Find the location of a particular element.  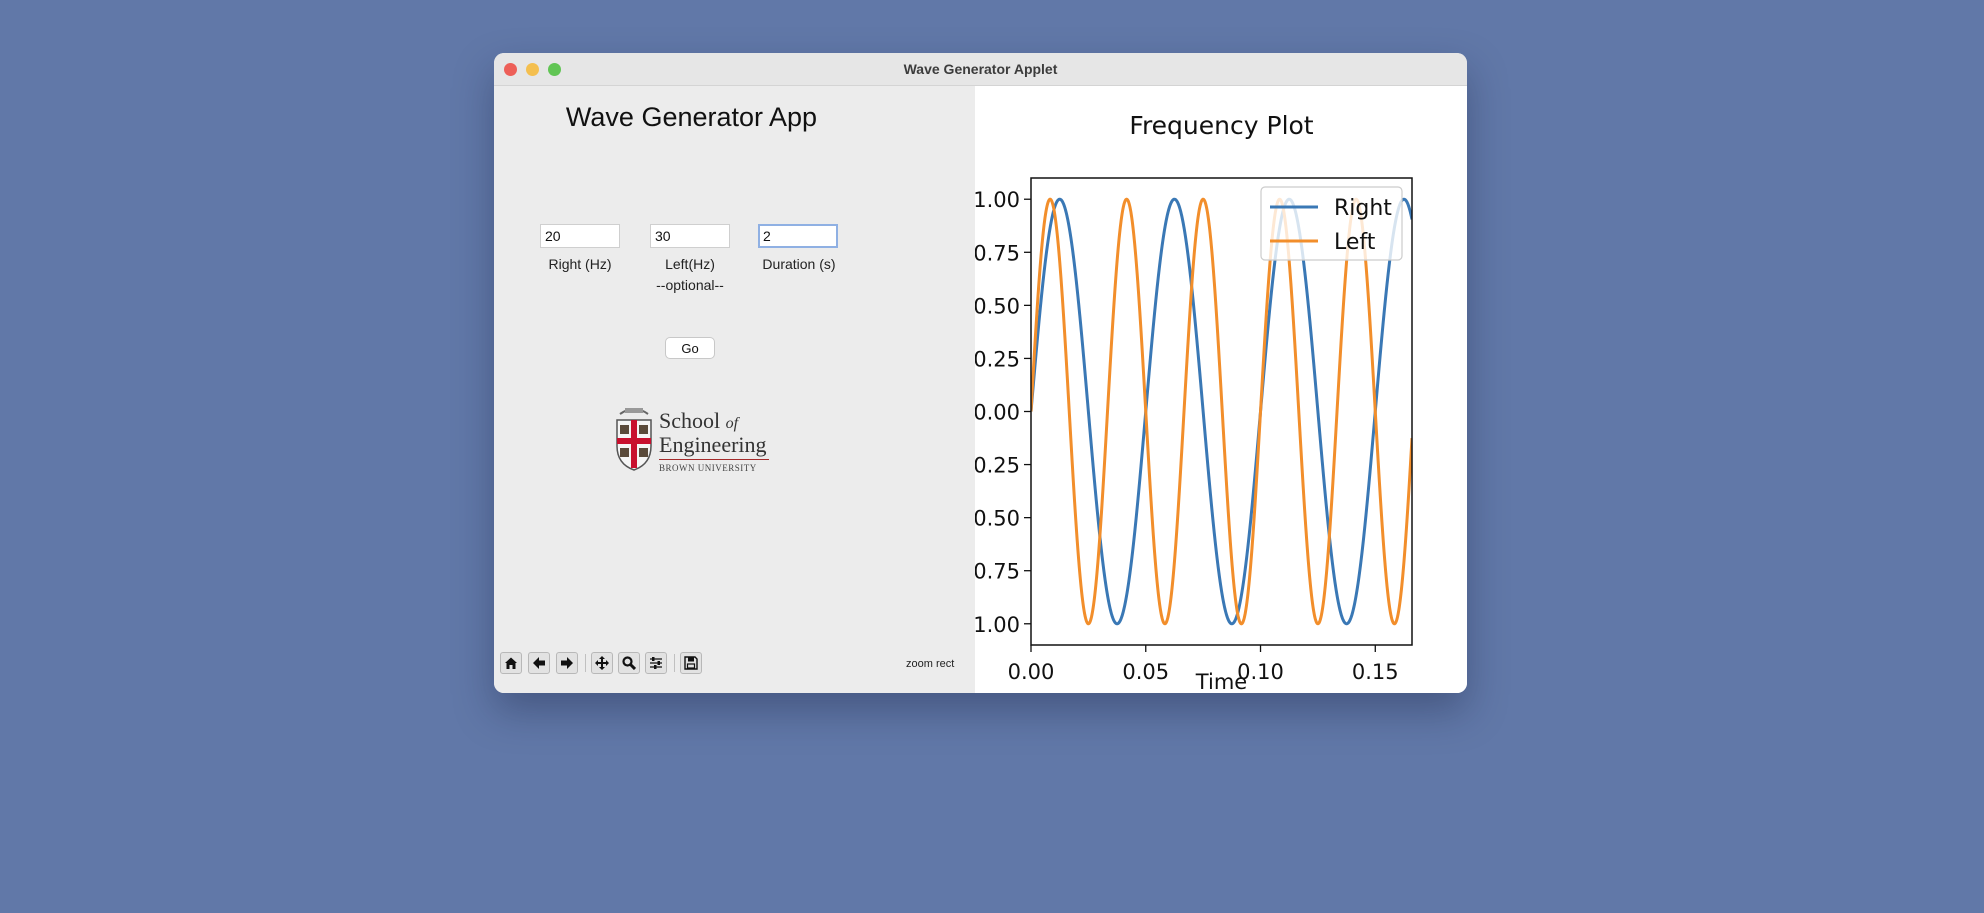

pan-button is located at coordinates (602, 663).